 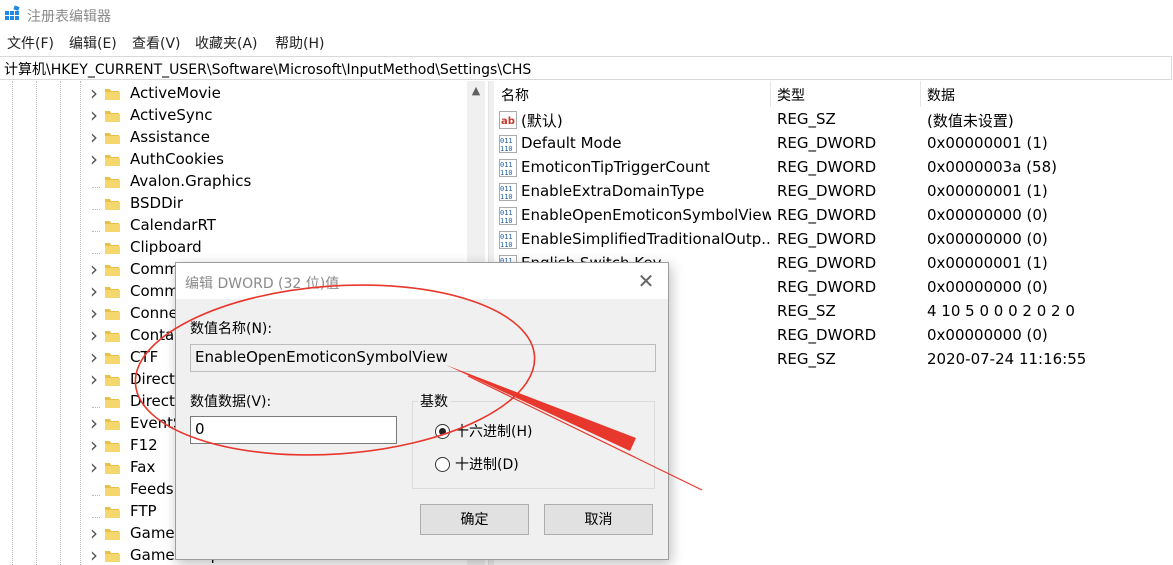 What do you see at coordinates (987, 143) in the screenshot?
I see `value-data: 0x00000001 (1)` at bounding box center [987, 143].